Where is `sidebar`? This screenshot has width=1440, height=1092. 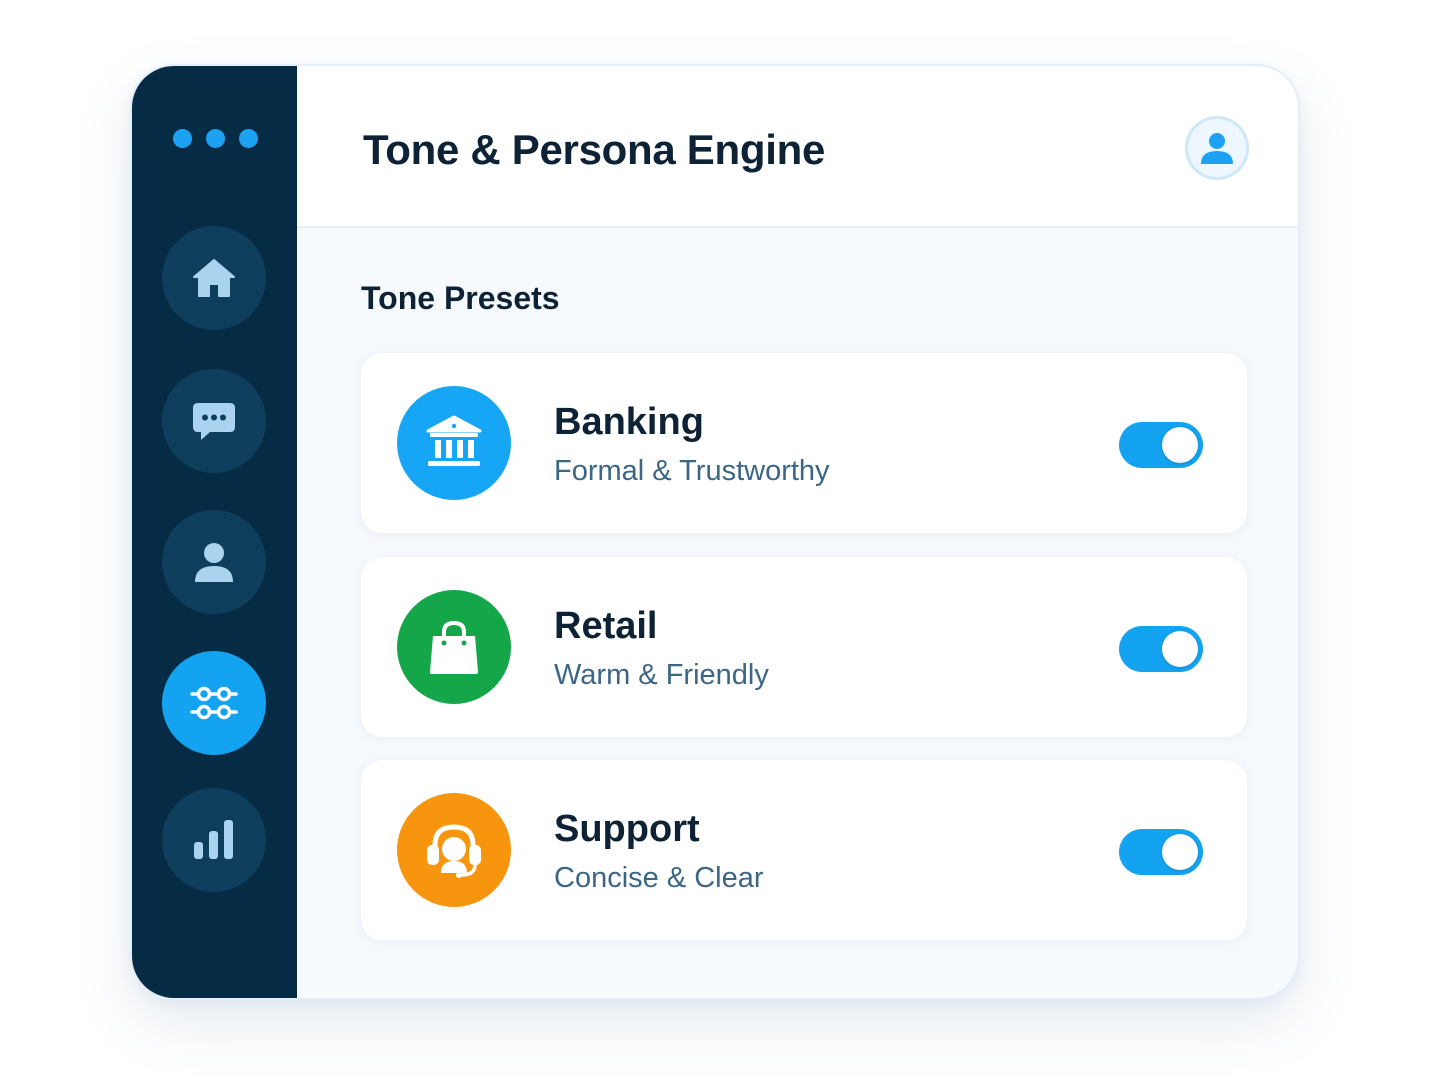 sidebar is located at coordinates (214, 532).